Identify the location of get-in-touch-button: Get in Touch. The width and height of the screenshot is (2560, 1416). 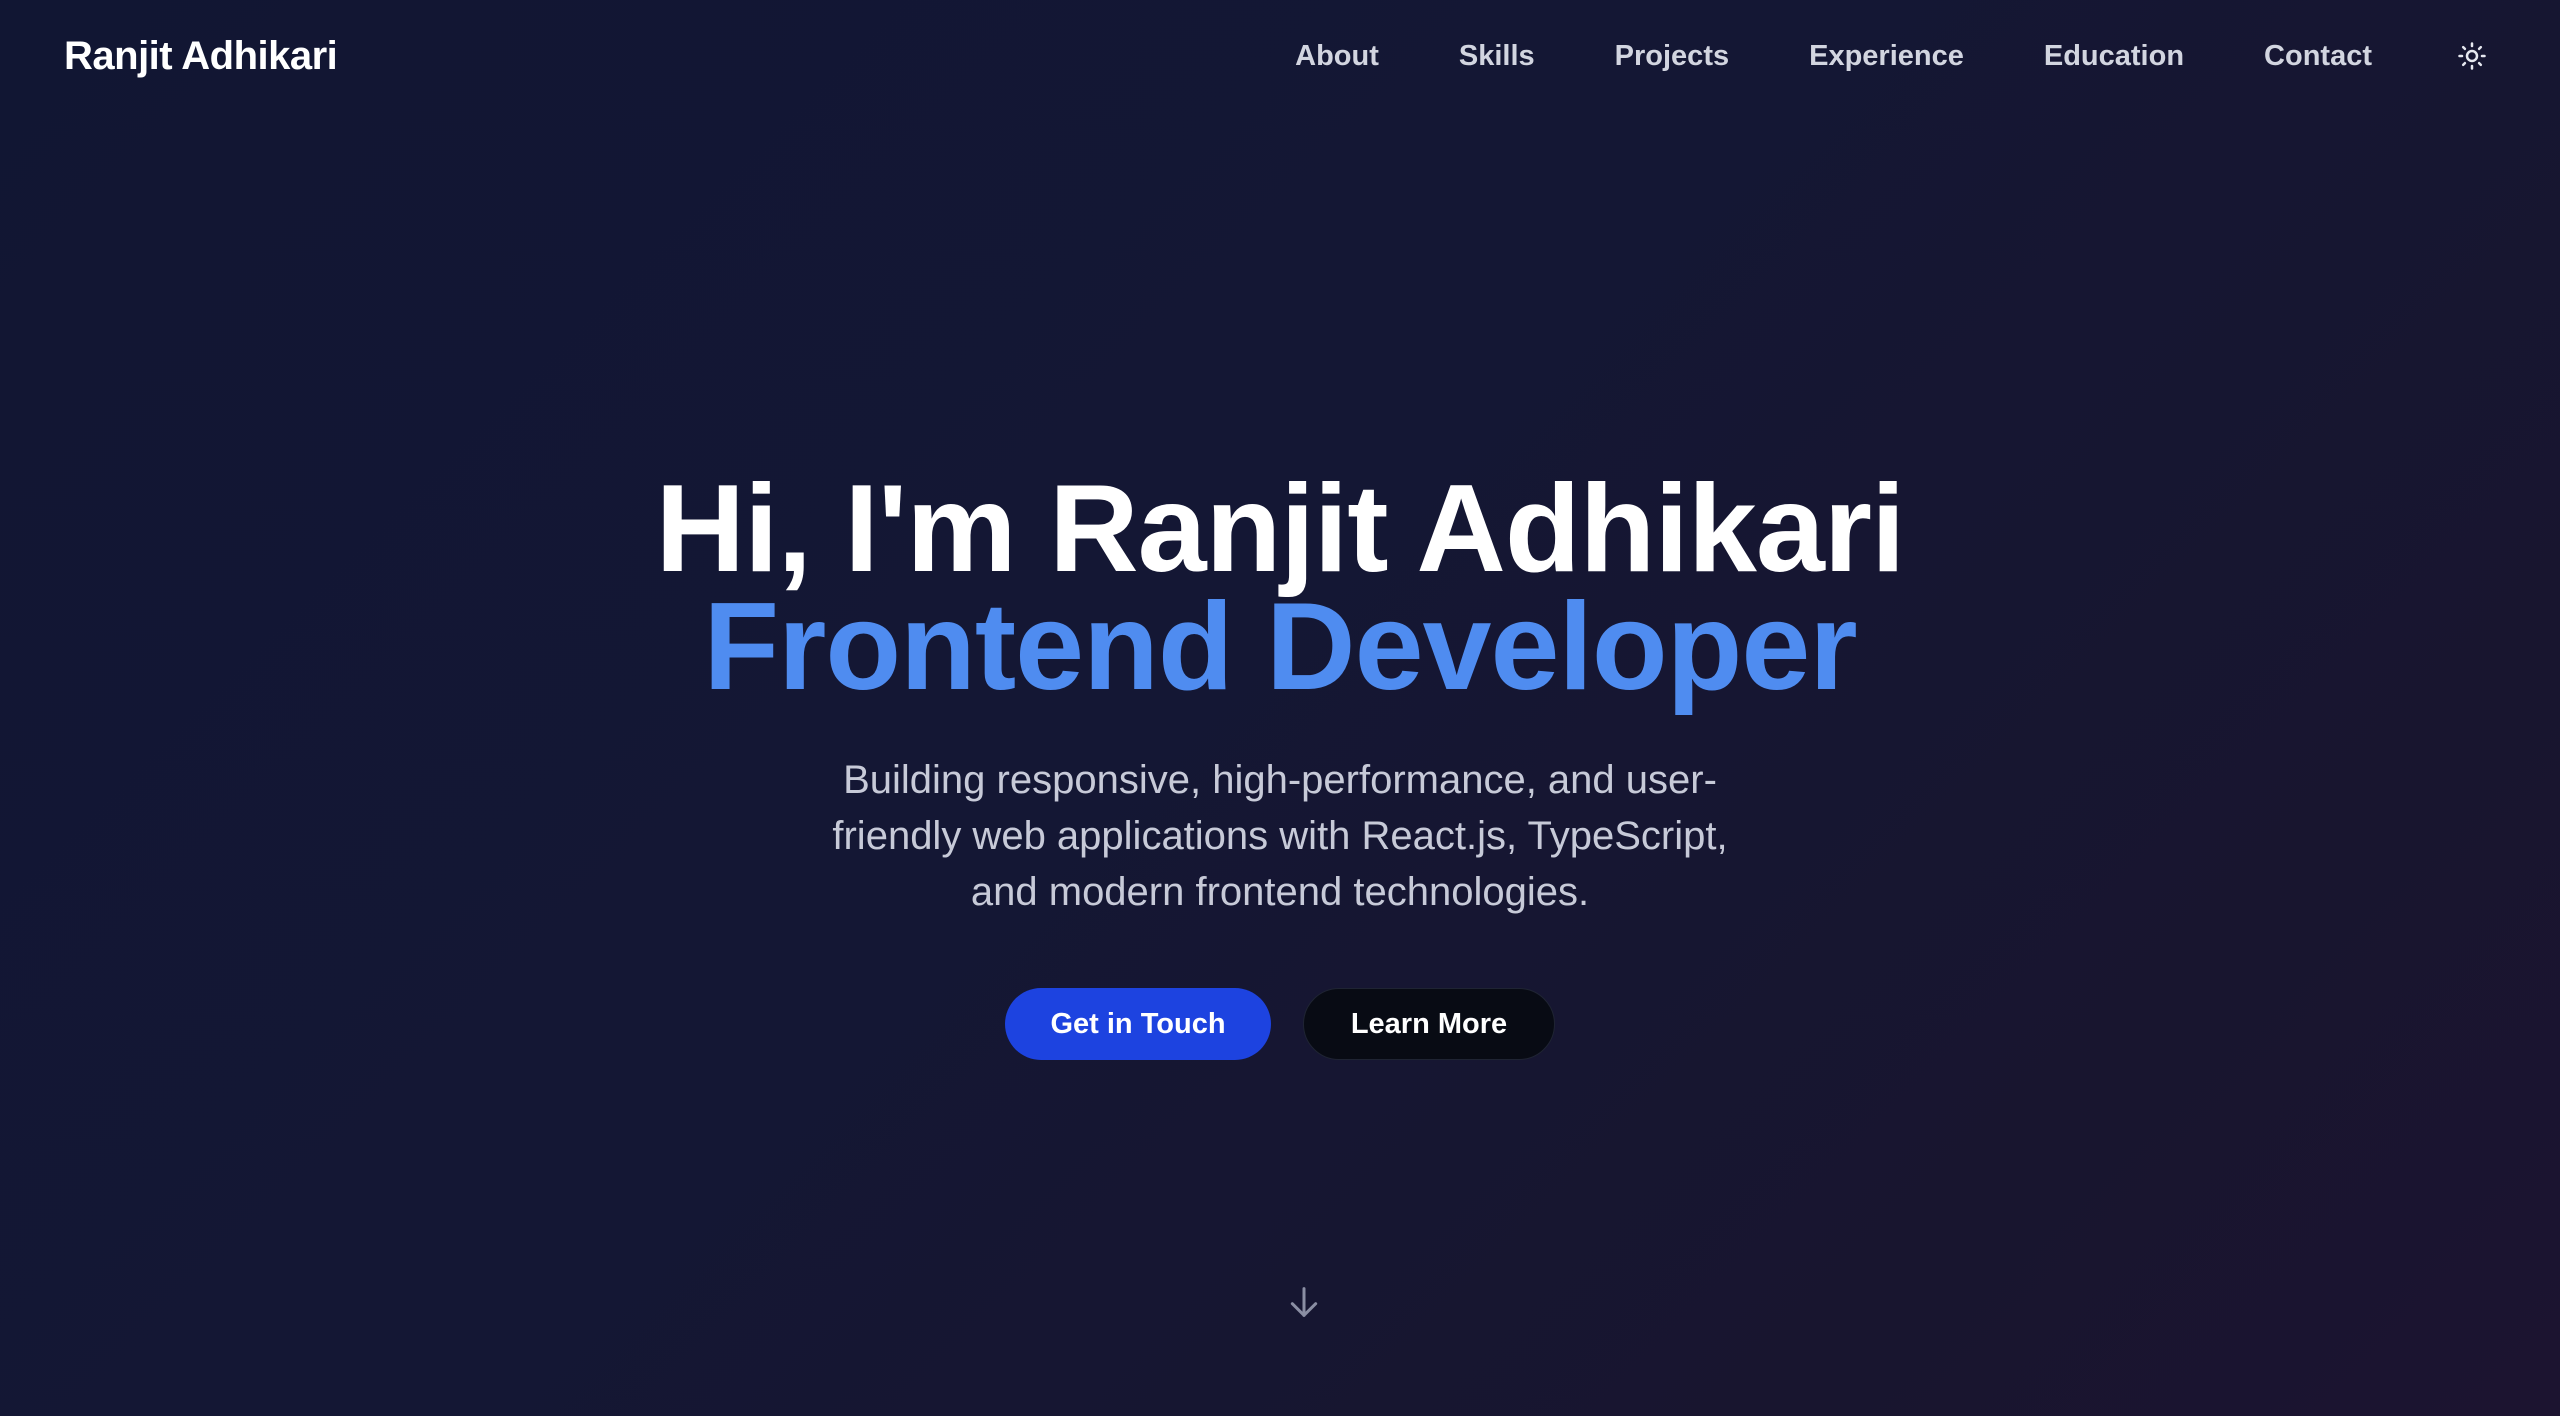
(1138, 1024).